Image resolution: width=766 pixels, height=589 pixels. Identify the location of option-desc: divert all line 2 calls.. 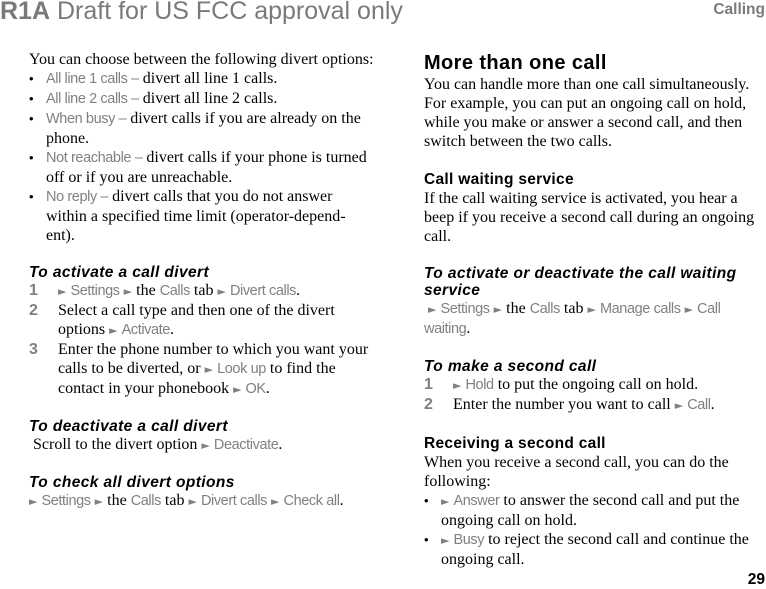
(208, 98).